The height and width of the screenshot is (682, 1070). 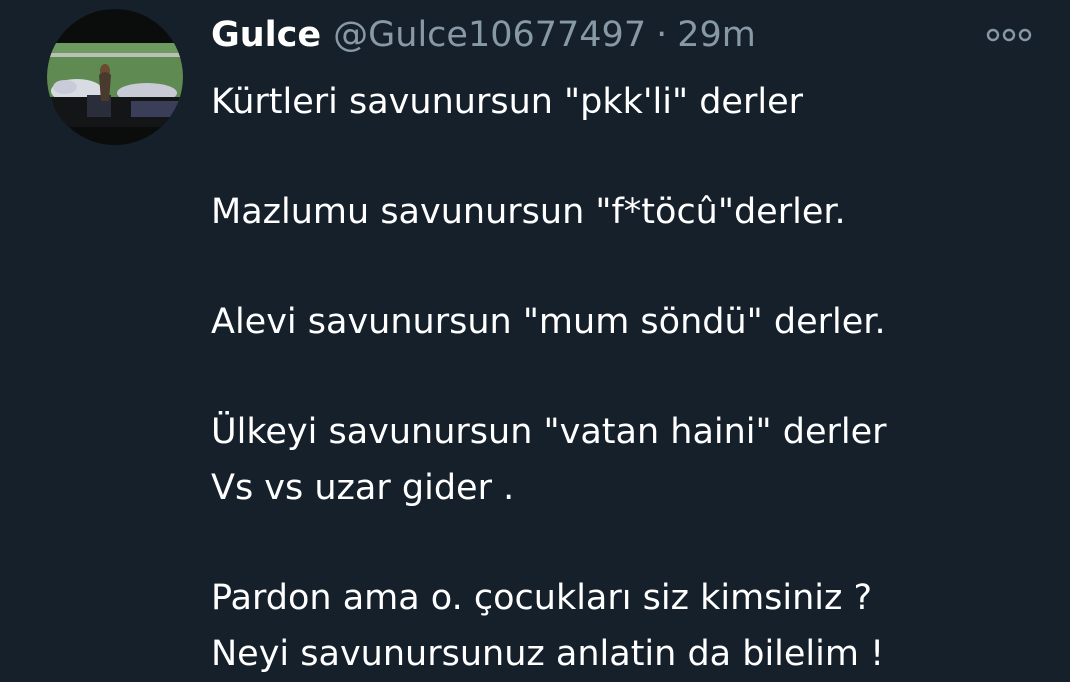 I want to click on profile-photo, so click(x=115, y=77).